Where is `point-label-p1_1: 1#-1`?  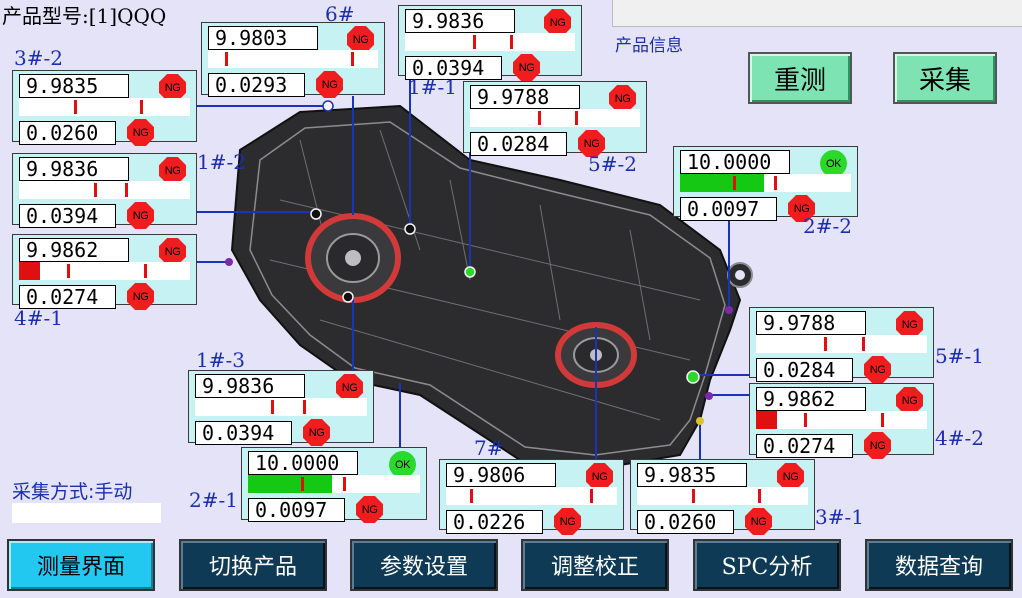
point-label-p1_1: 1#-1 is located at coordinates (432, 87).